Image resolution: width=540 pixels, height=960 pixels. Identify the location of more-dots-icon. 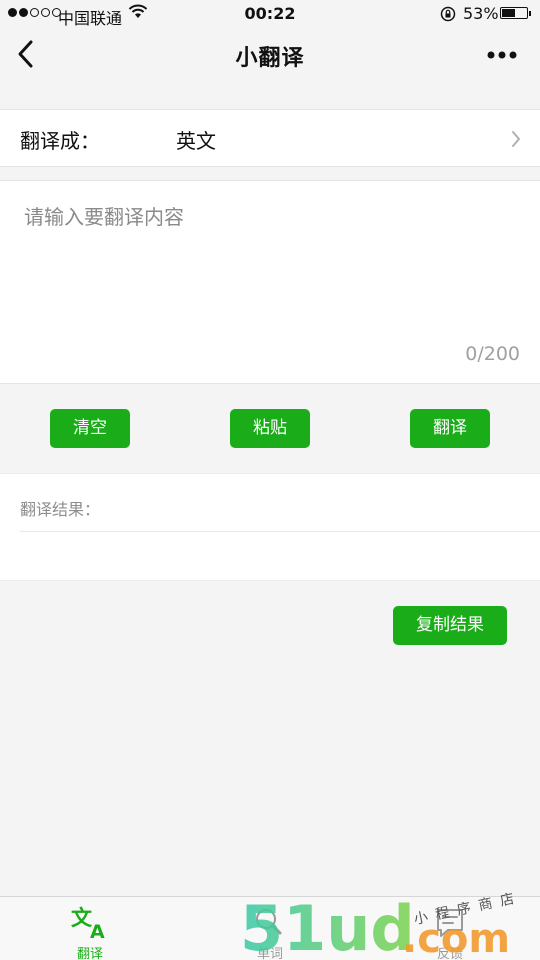
(502, 55).